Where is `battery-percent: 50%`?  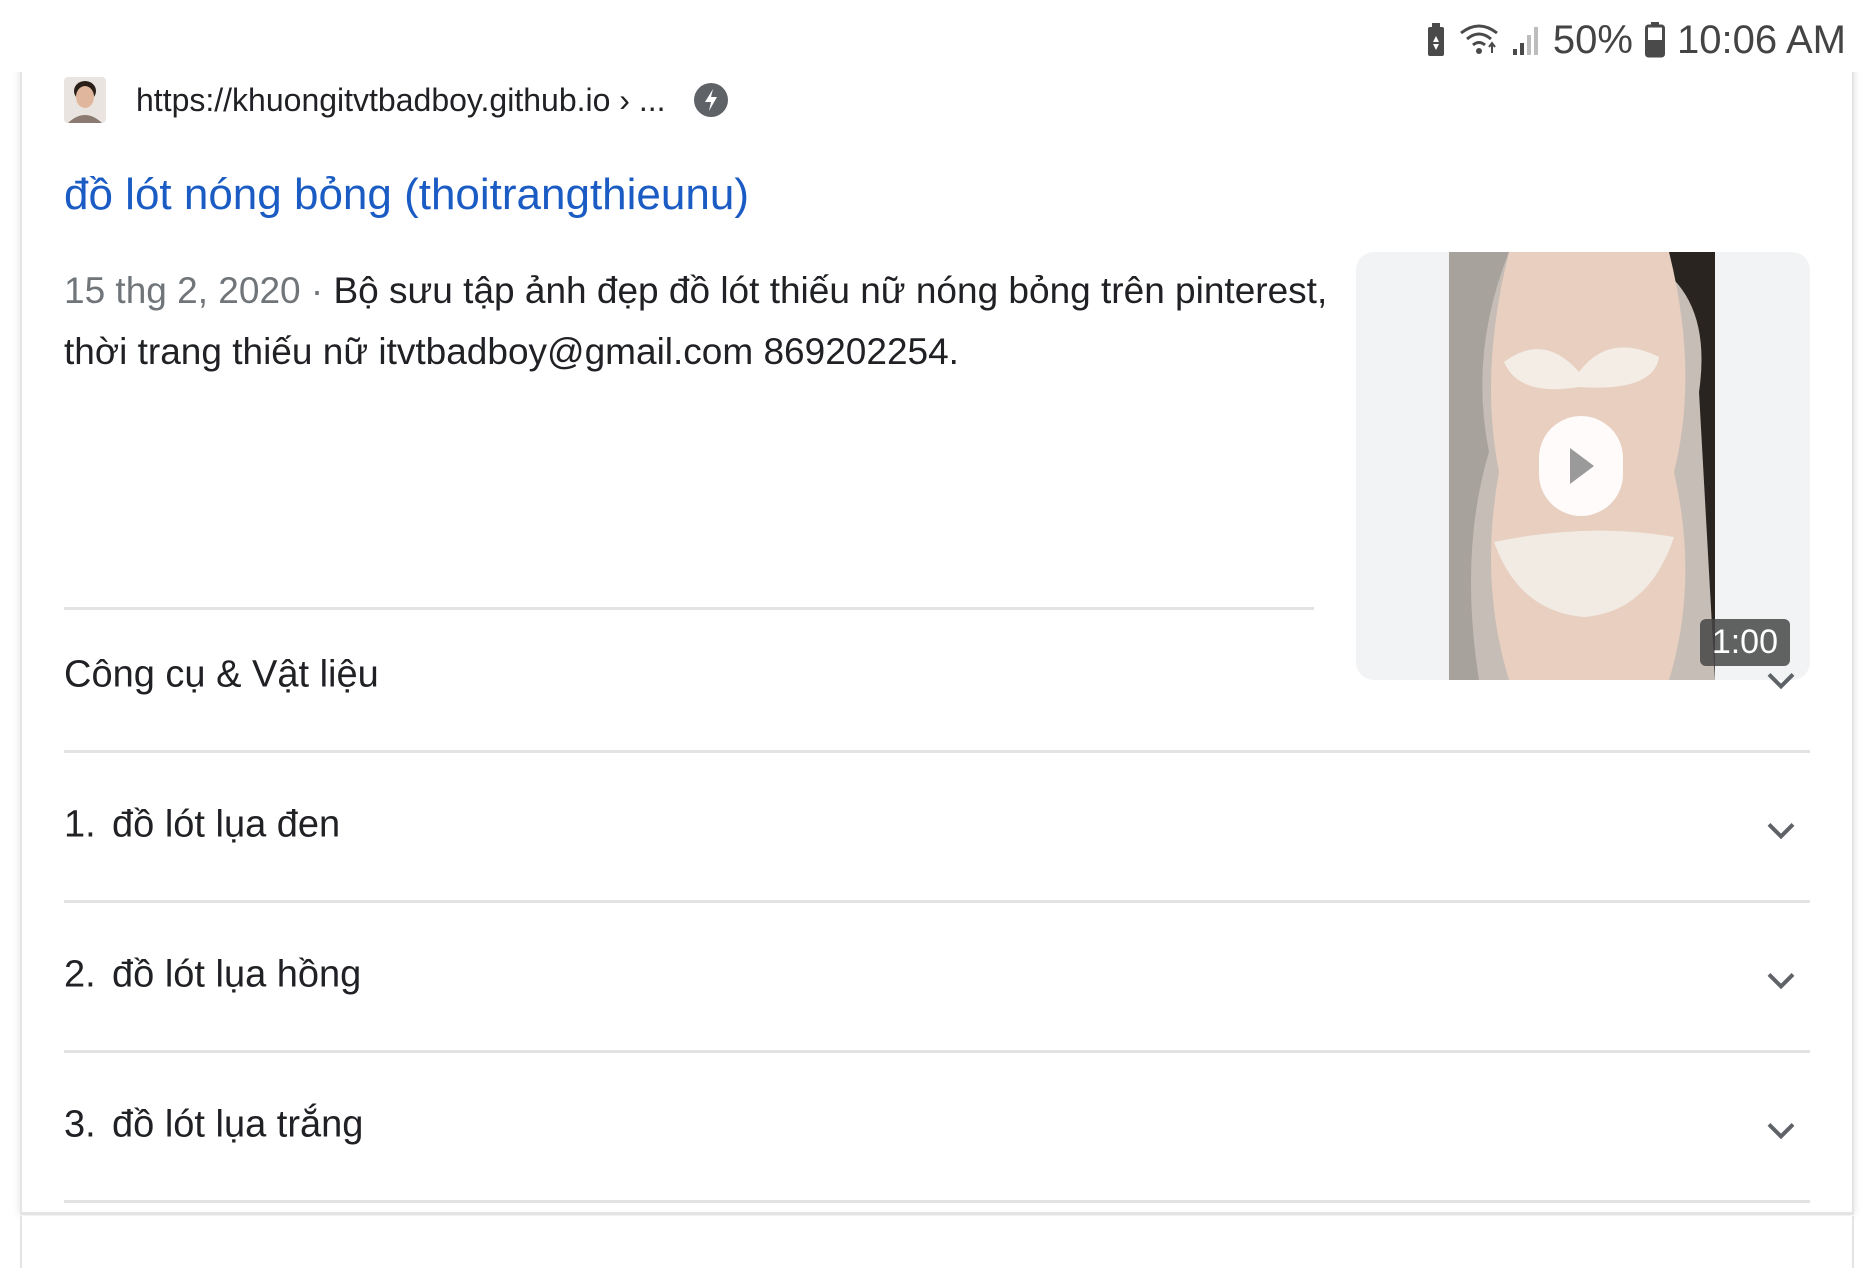
battery-percent: 50% is located at coordinates (1592, 39).